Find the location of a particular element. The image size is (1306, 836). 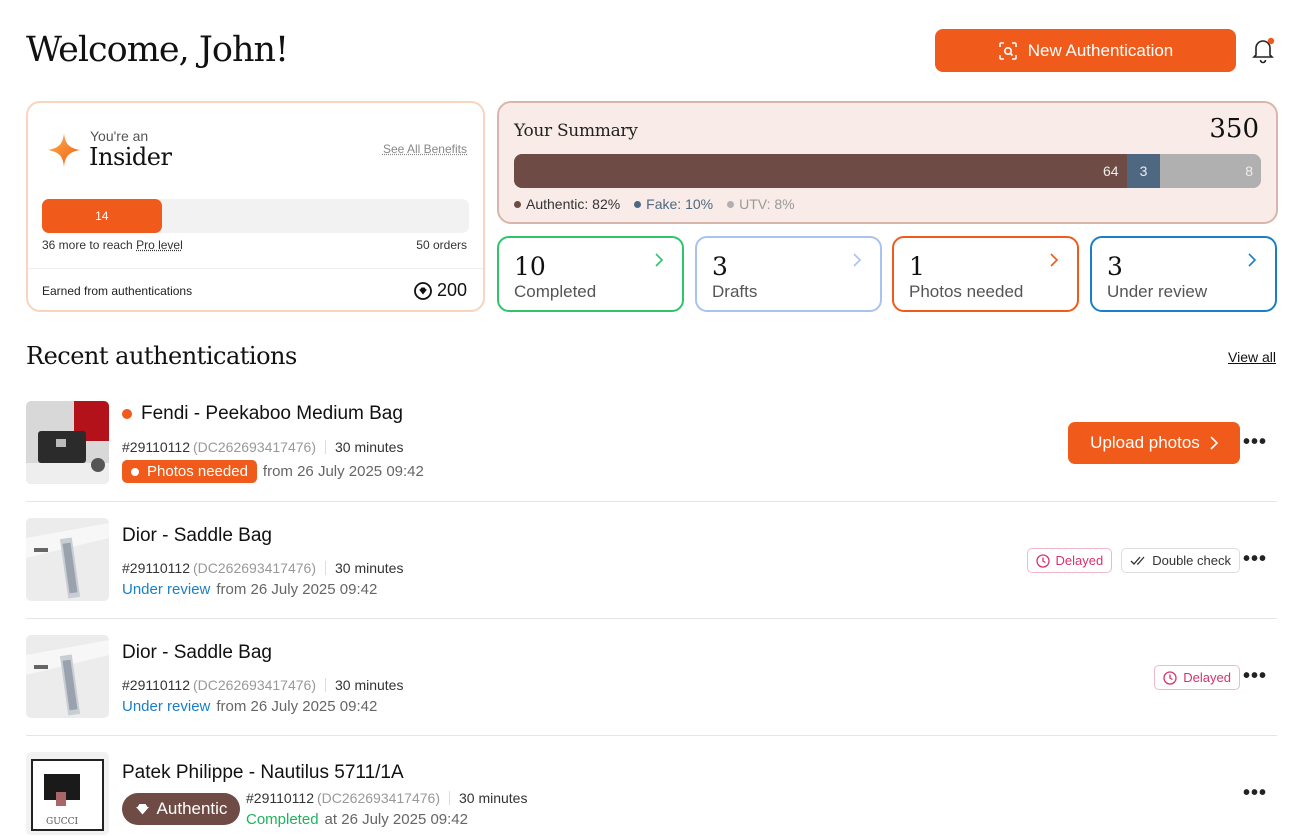

summary-total: 350 is located at coordinates (1234, 129).